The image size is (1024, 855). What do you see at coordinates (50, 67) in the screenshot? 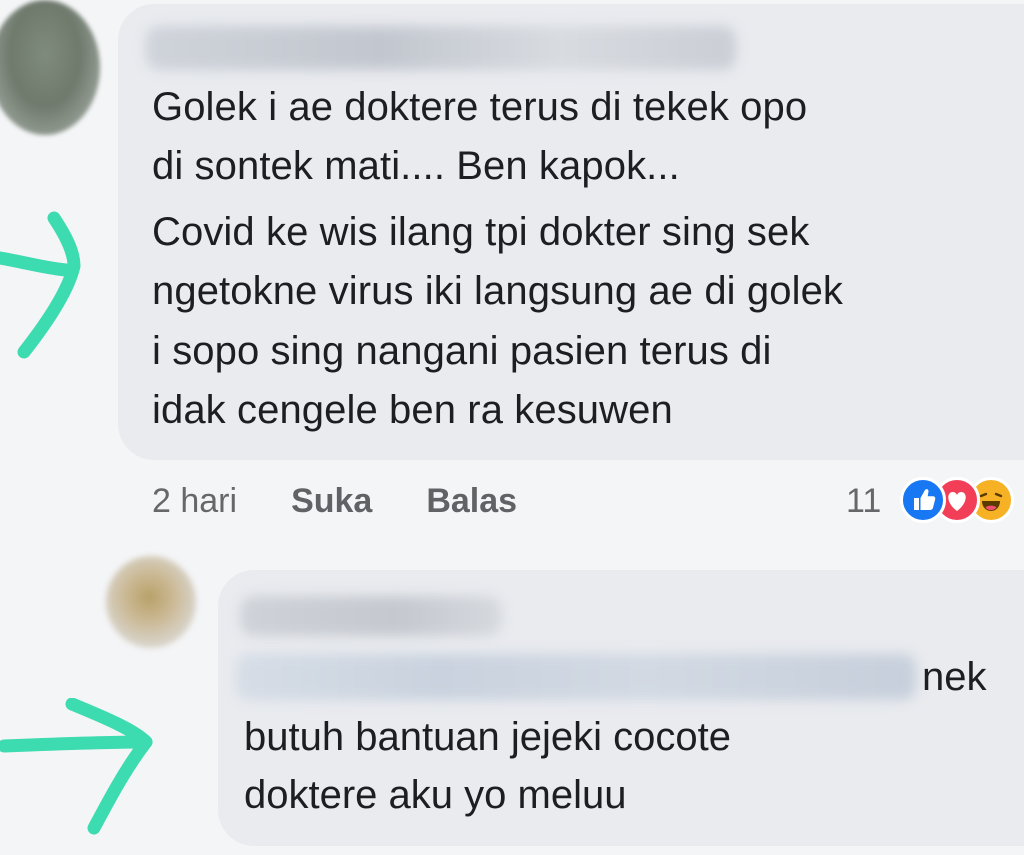
I see `commenter-avatar` at bounding box center [50, 67].